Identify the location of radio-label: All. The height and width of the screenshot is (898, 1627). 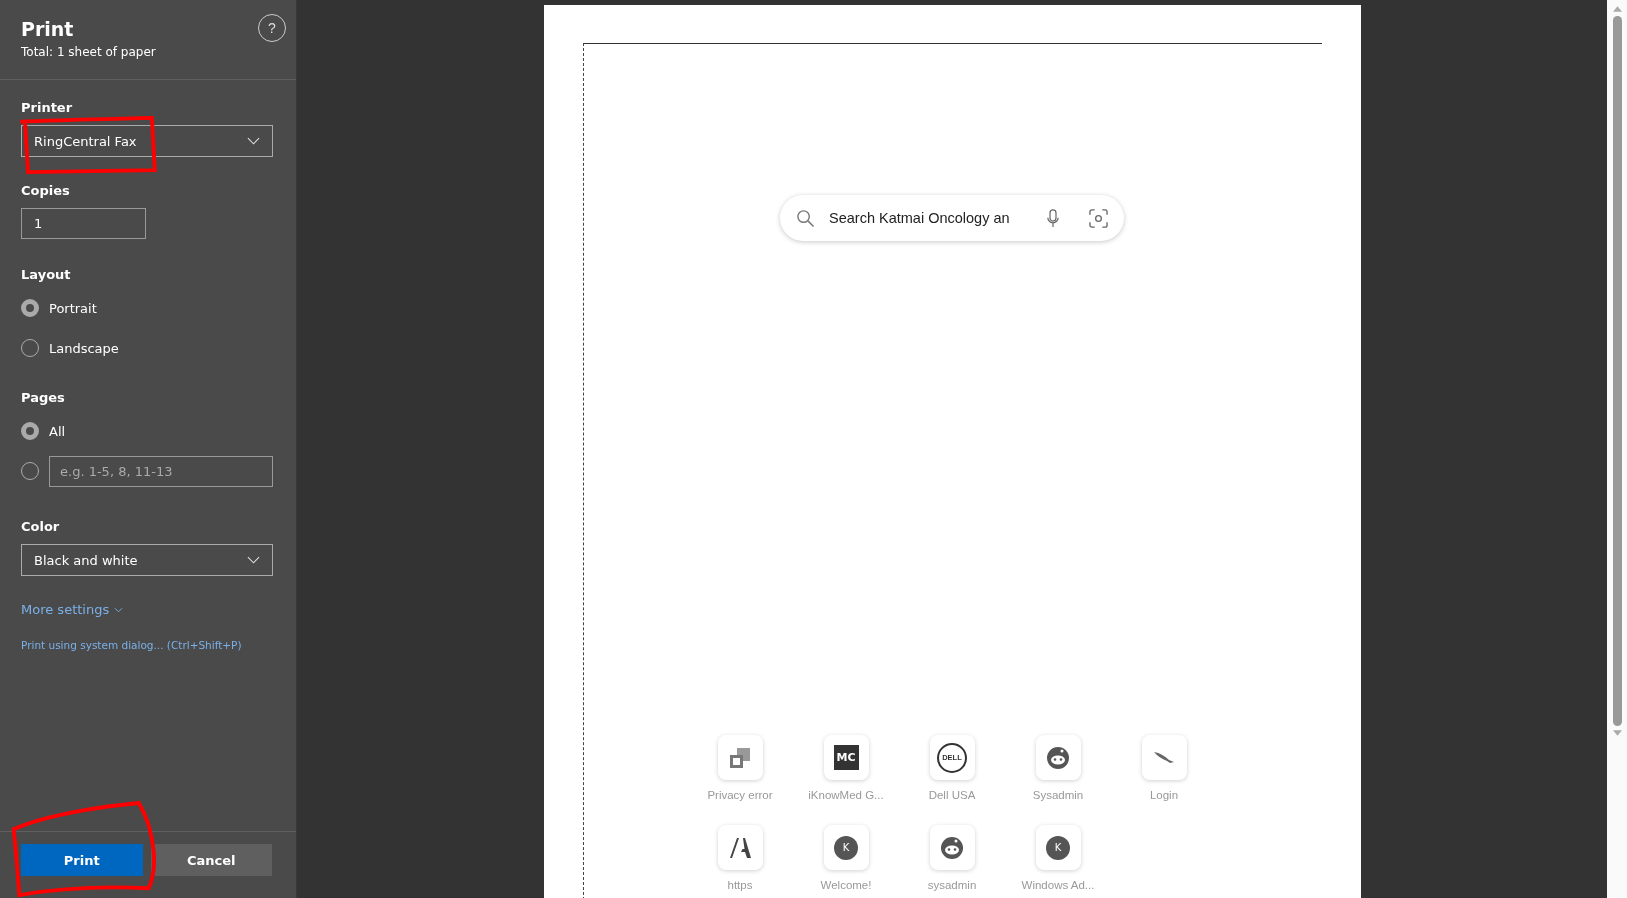
(57, 431).